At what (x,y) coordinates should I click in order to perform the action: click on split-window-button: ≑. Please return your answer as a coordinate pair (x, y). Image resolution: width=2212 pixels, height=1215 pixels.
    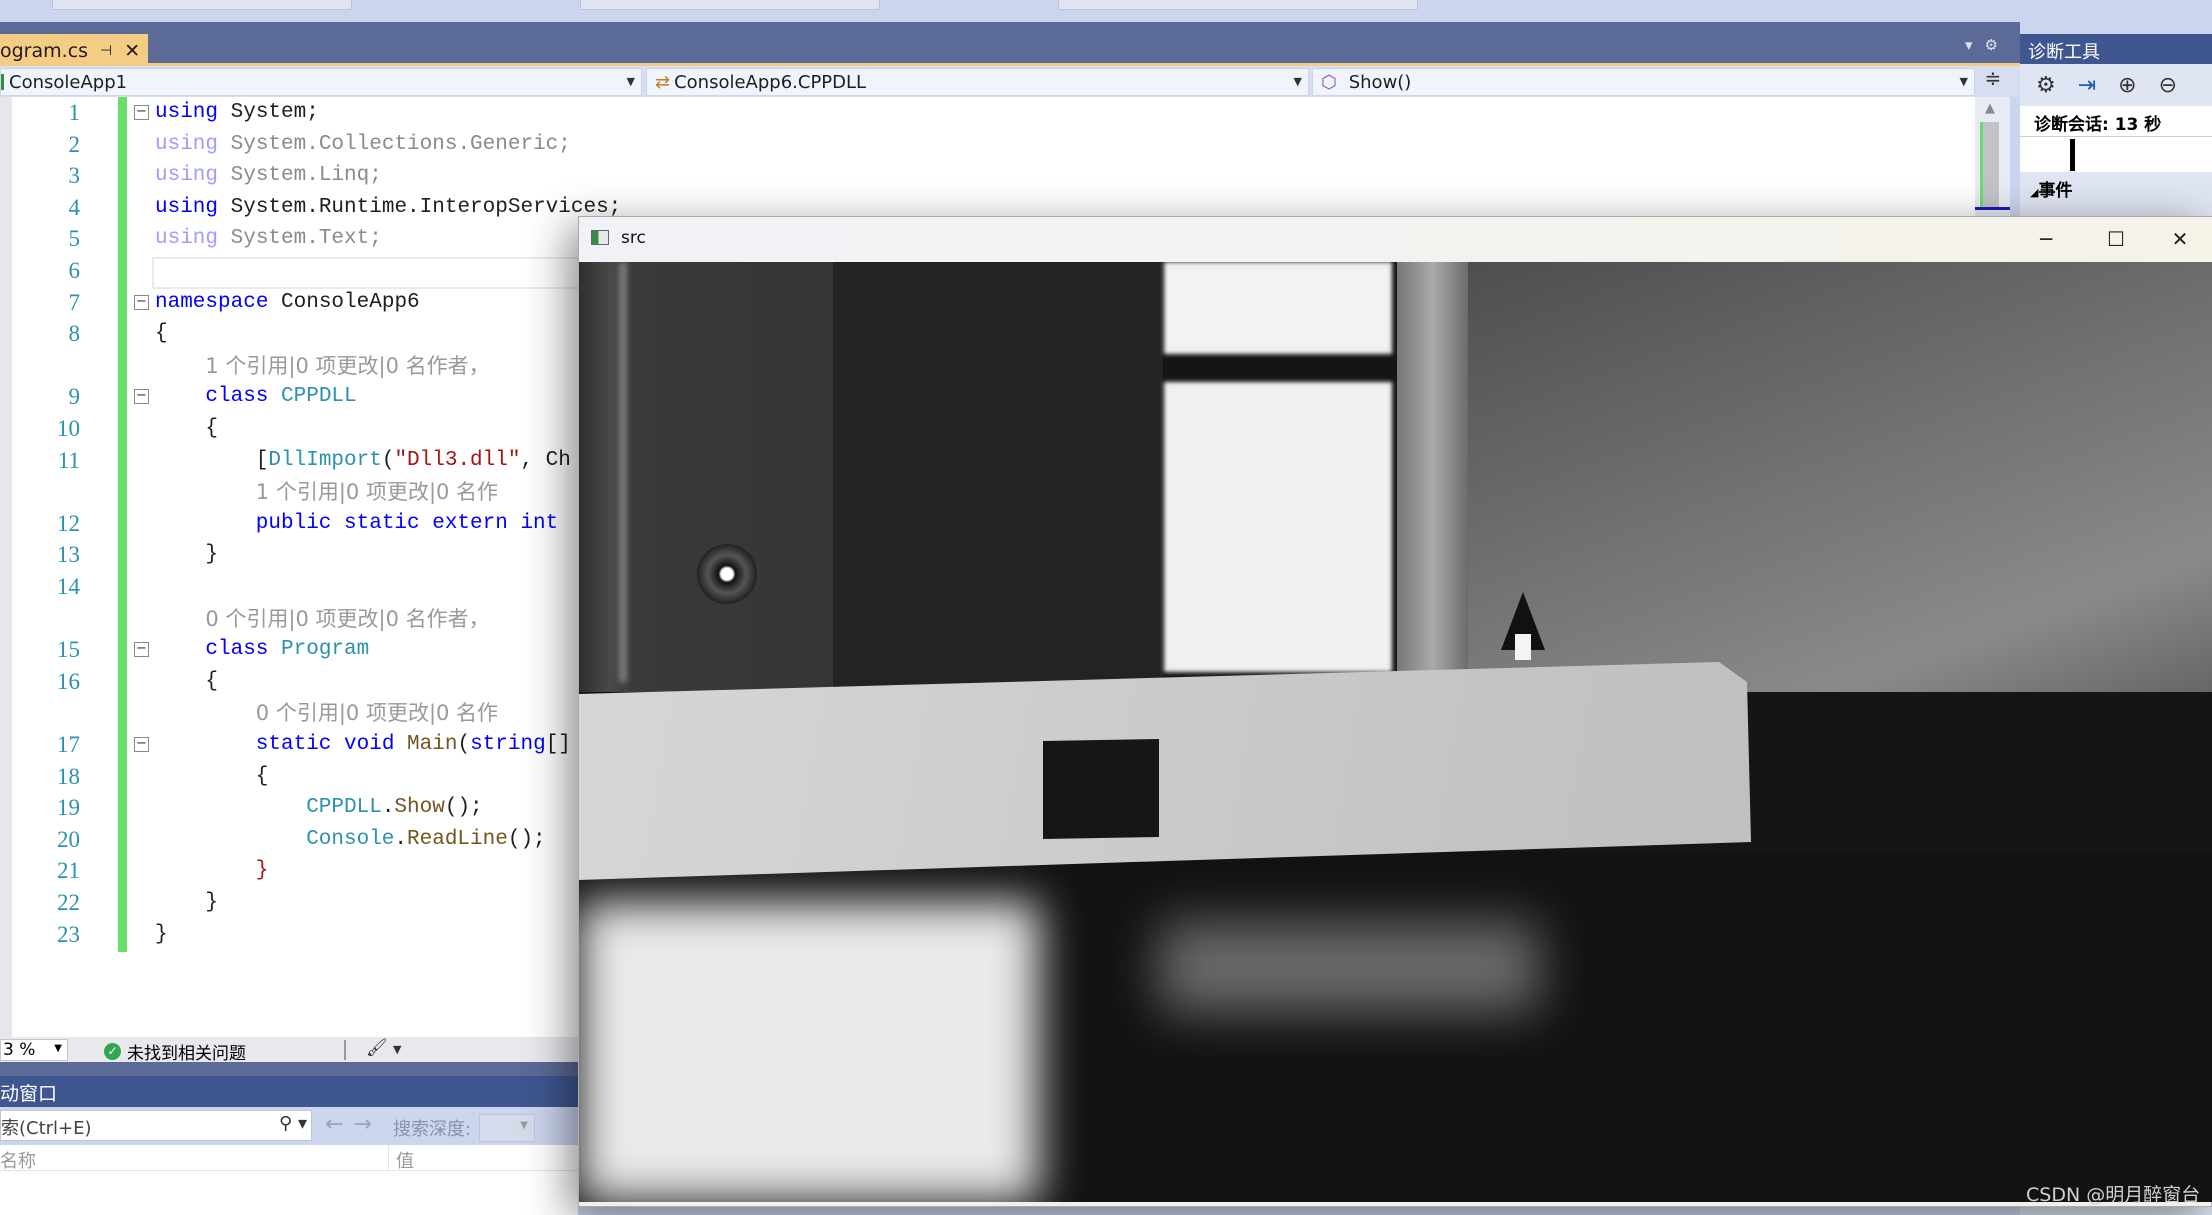
    Looking at the image, I should click on (1993, 80).